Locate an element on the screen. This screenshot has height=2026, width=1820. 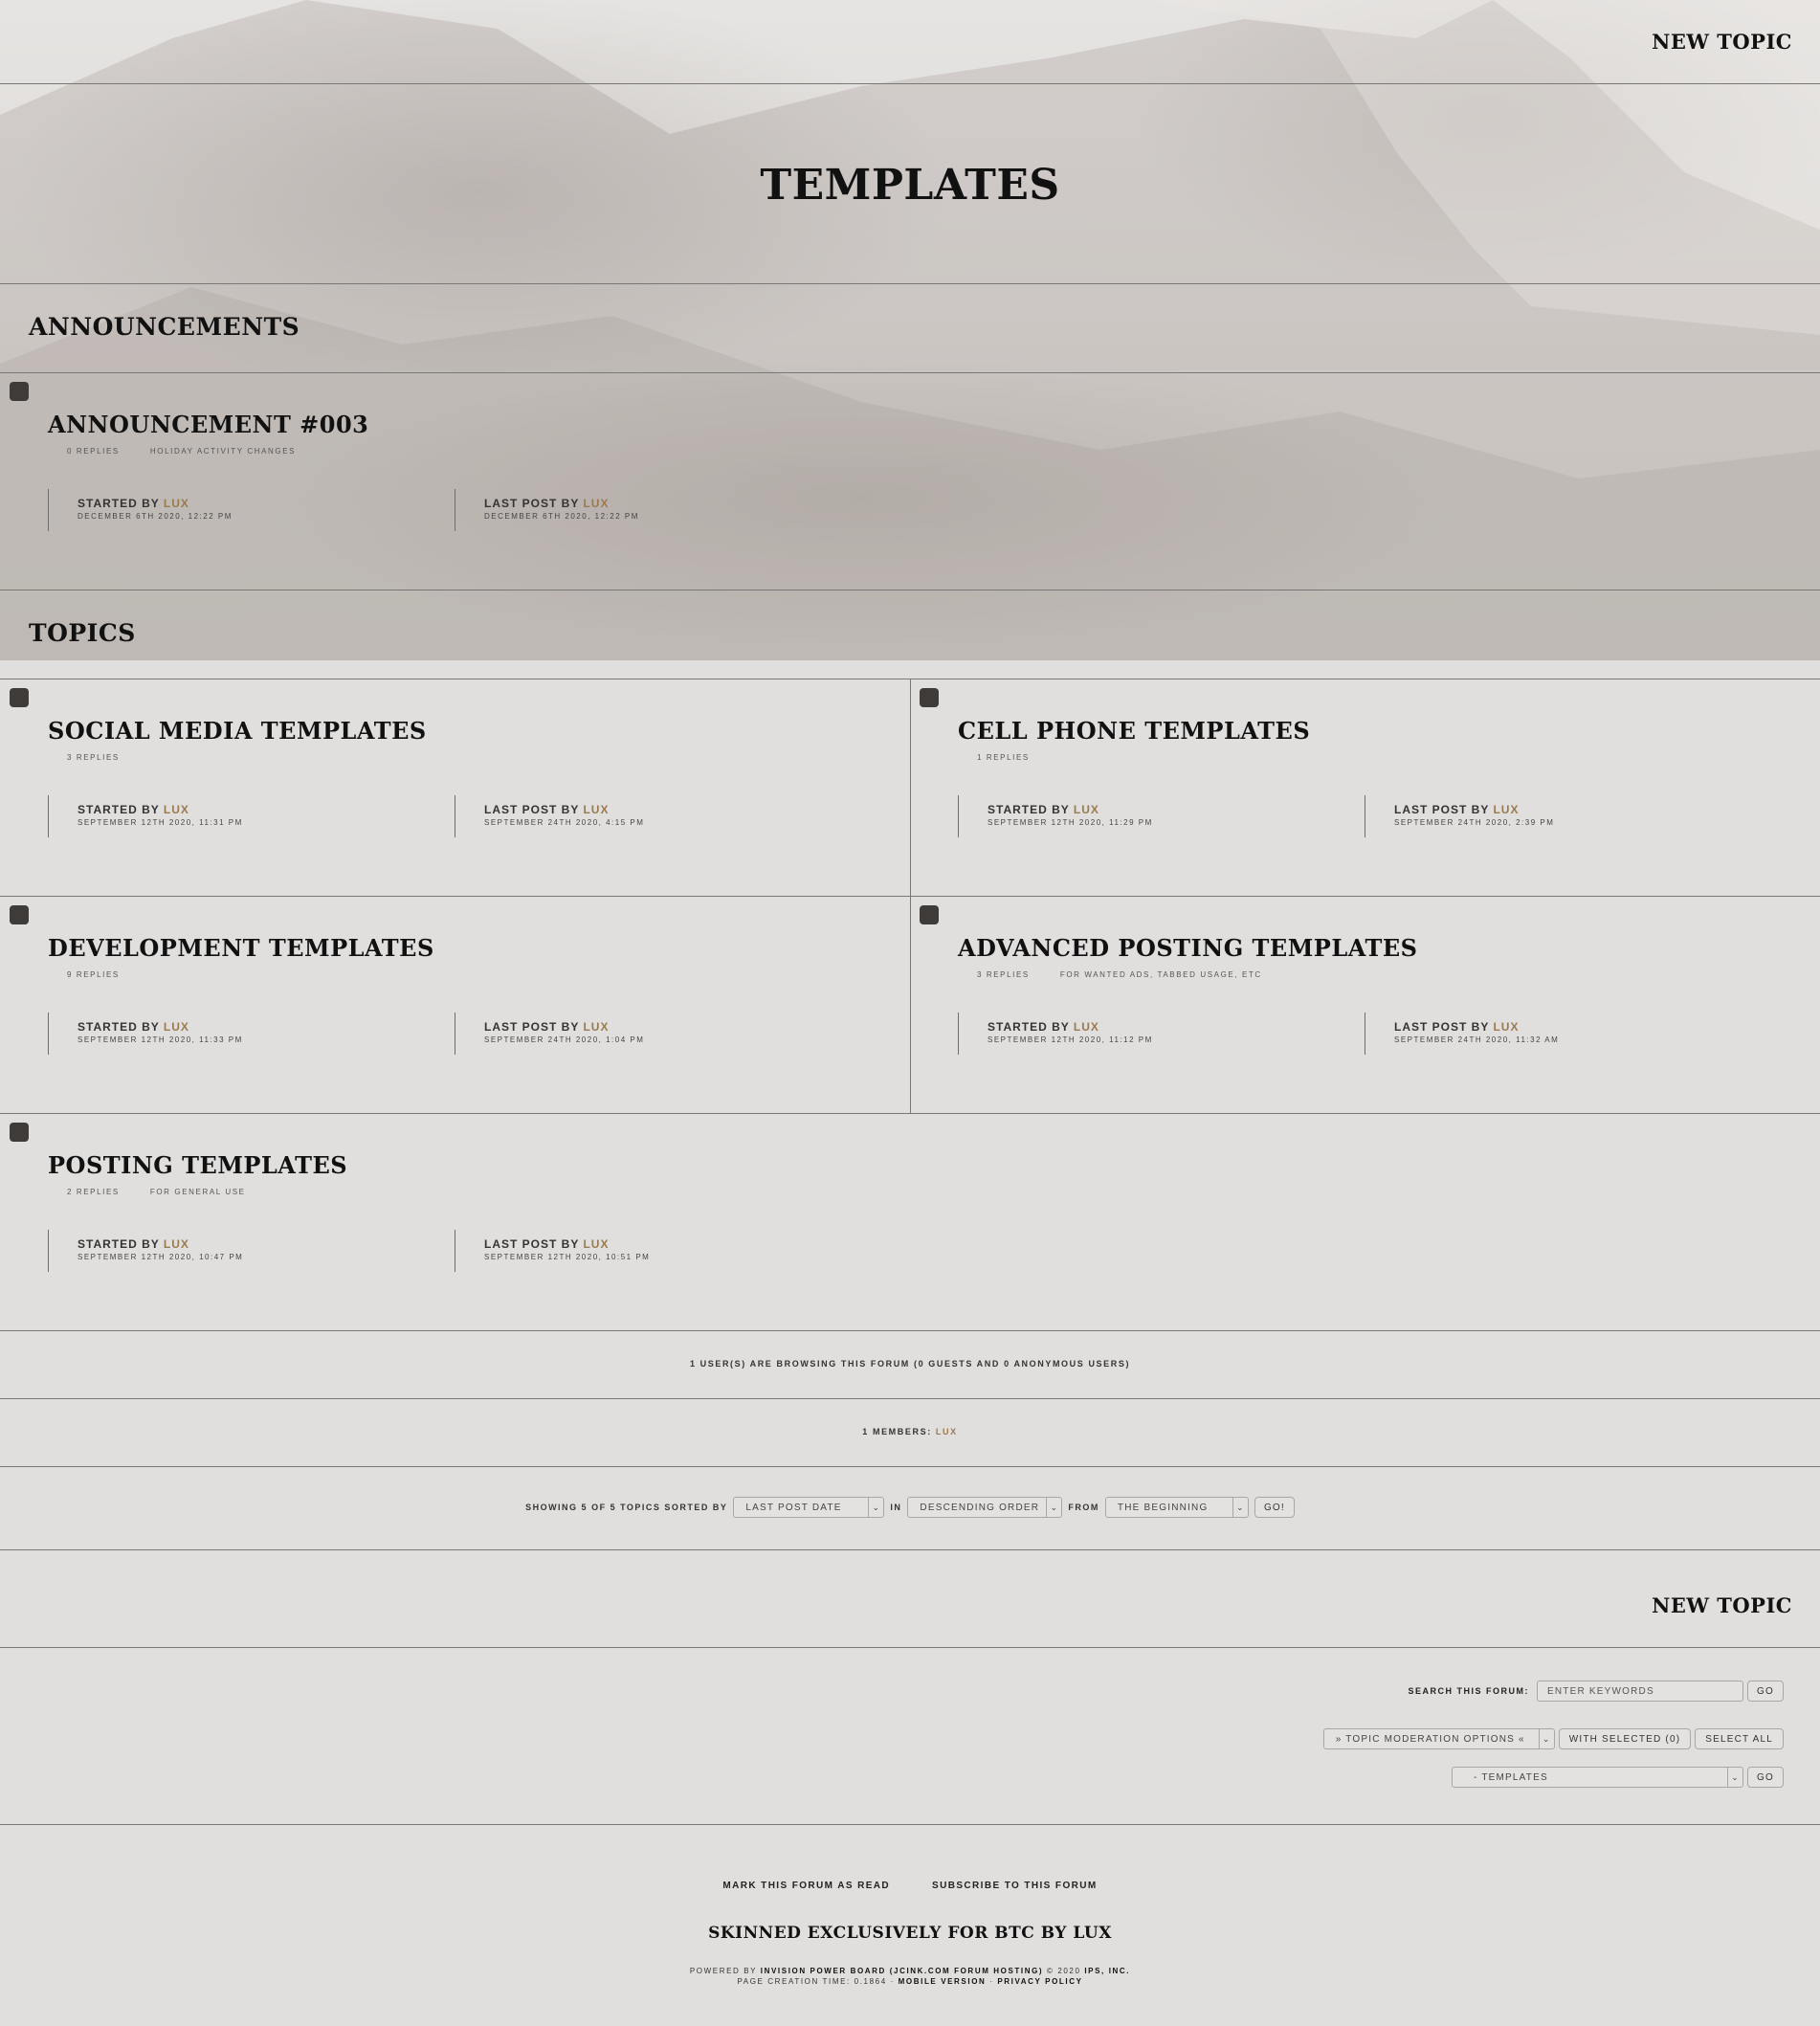
topic-meta: 3 REPLIES is located at coordinates (94, 757).